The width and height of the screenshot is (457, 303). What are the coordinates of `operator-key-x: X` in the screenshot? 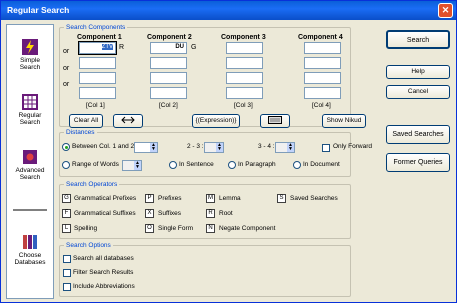 It's located at (149, 213).